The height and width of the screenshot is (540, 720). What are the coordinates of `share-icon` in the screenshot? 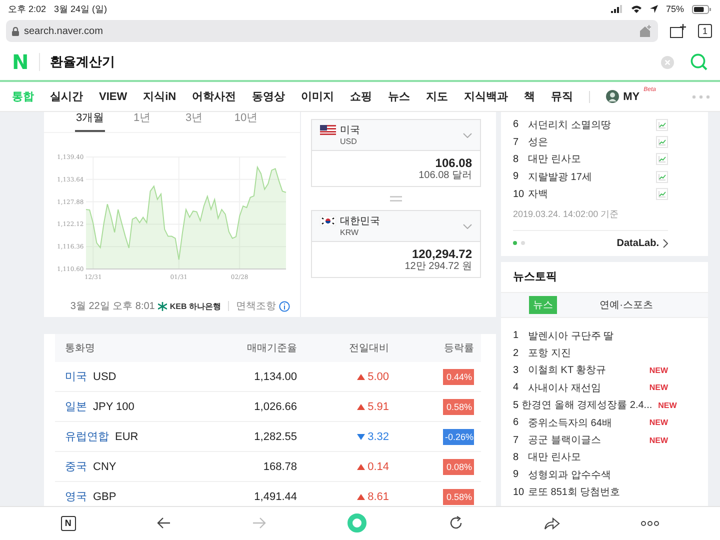 It's located at (552, 523).